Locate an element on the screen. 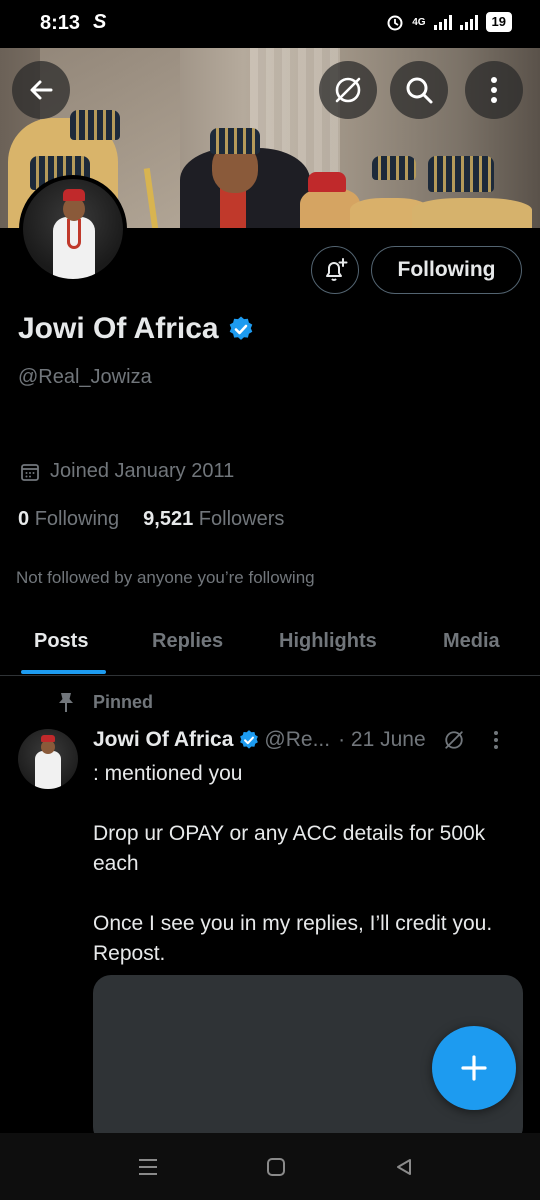 Image resolution: width=540 pixels, height=1200 pixels. square-icon is located at coordinates (276, 1167).